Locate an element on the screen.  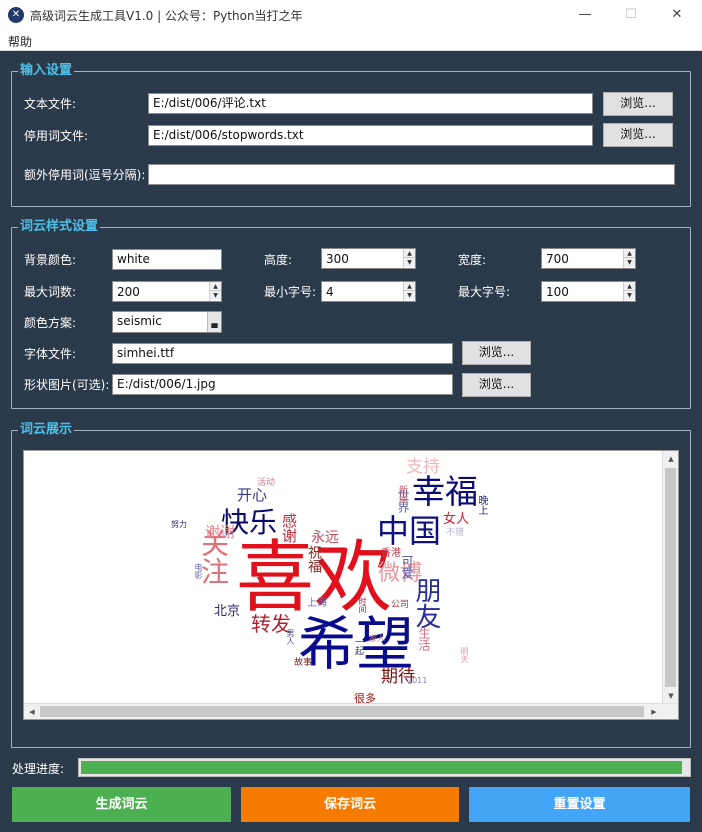
height-up-arrow-icon: ▲ is located at coordinates (409, 253).